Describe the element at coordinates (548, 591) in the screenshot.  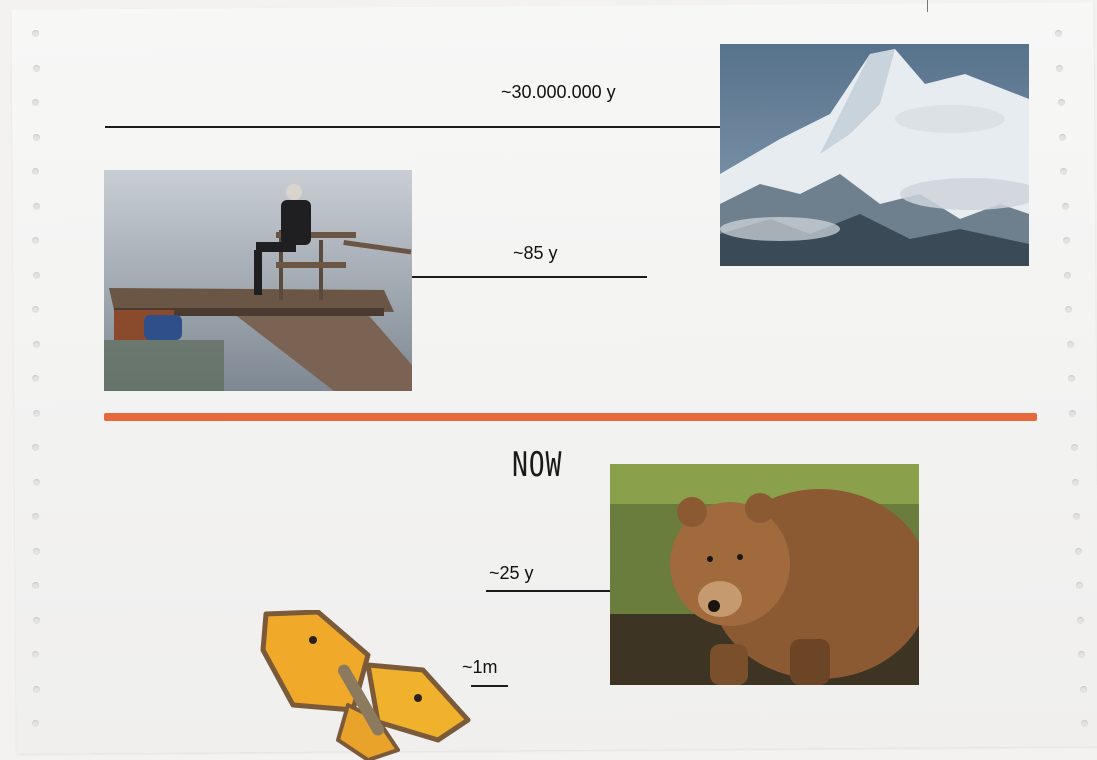
I see `bear-timeline-line` at that location.